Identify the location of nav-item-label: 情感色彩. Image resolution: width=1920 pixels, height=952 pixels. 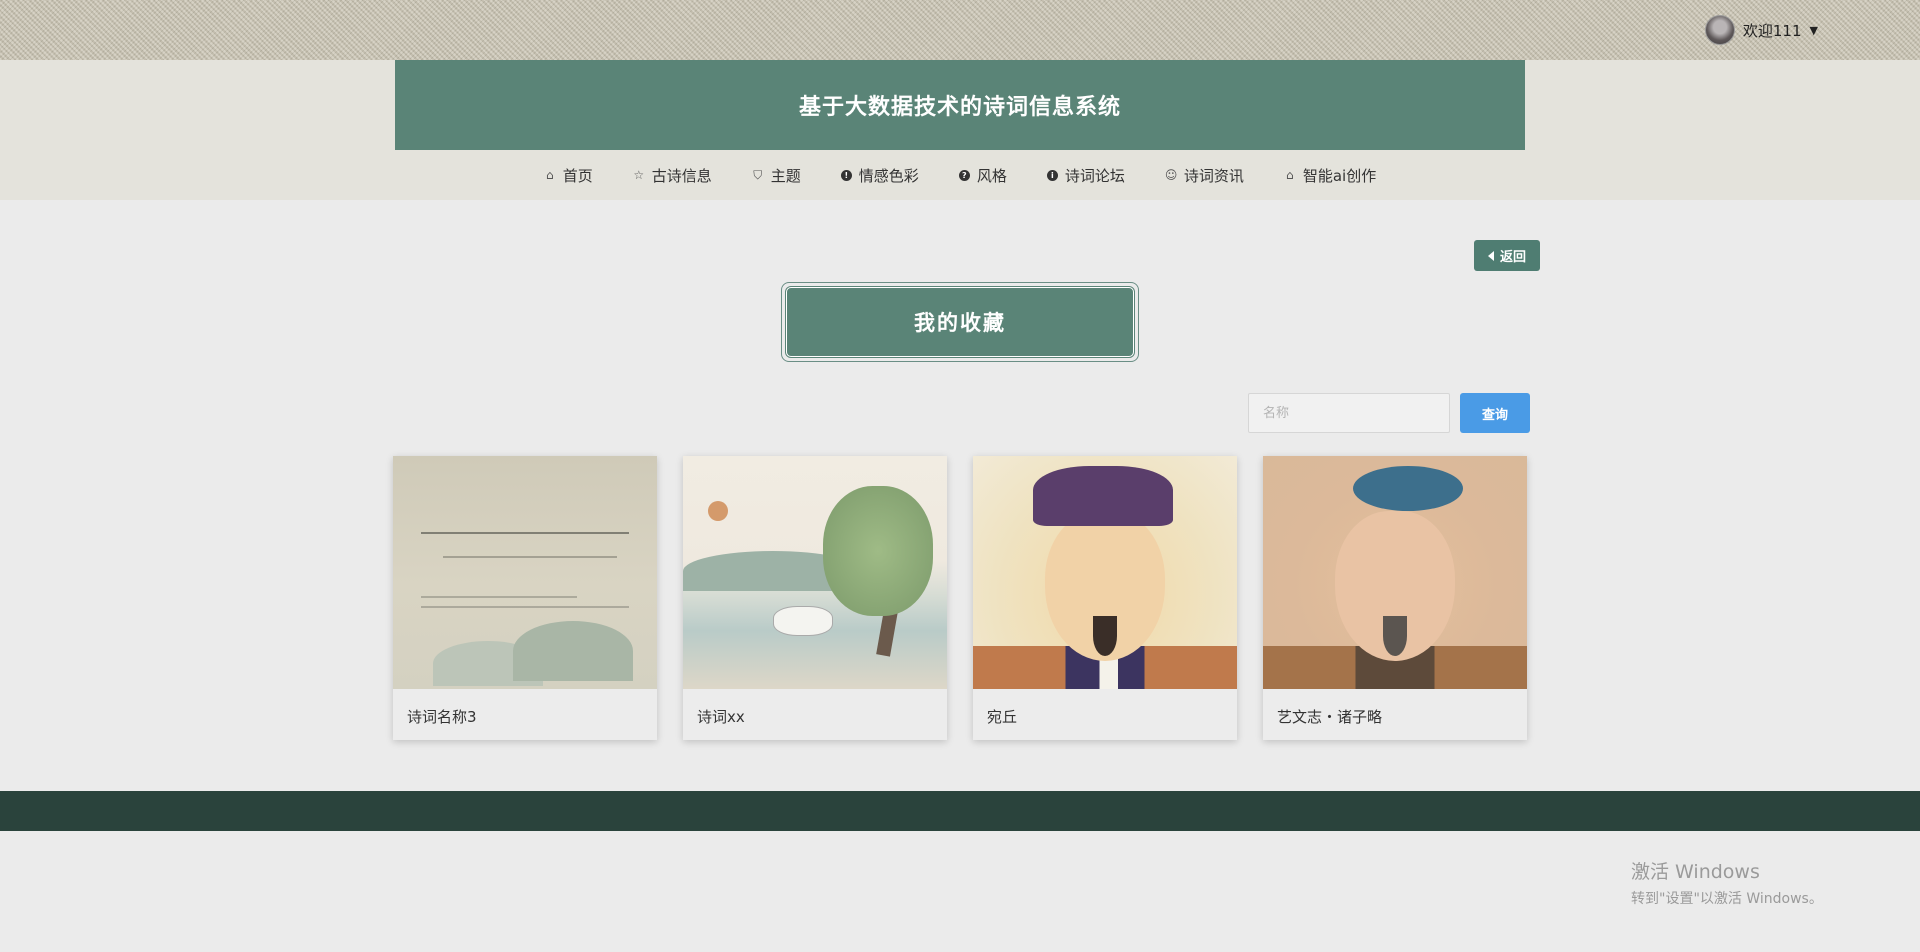
(888, 175).